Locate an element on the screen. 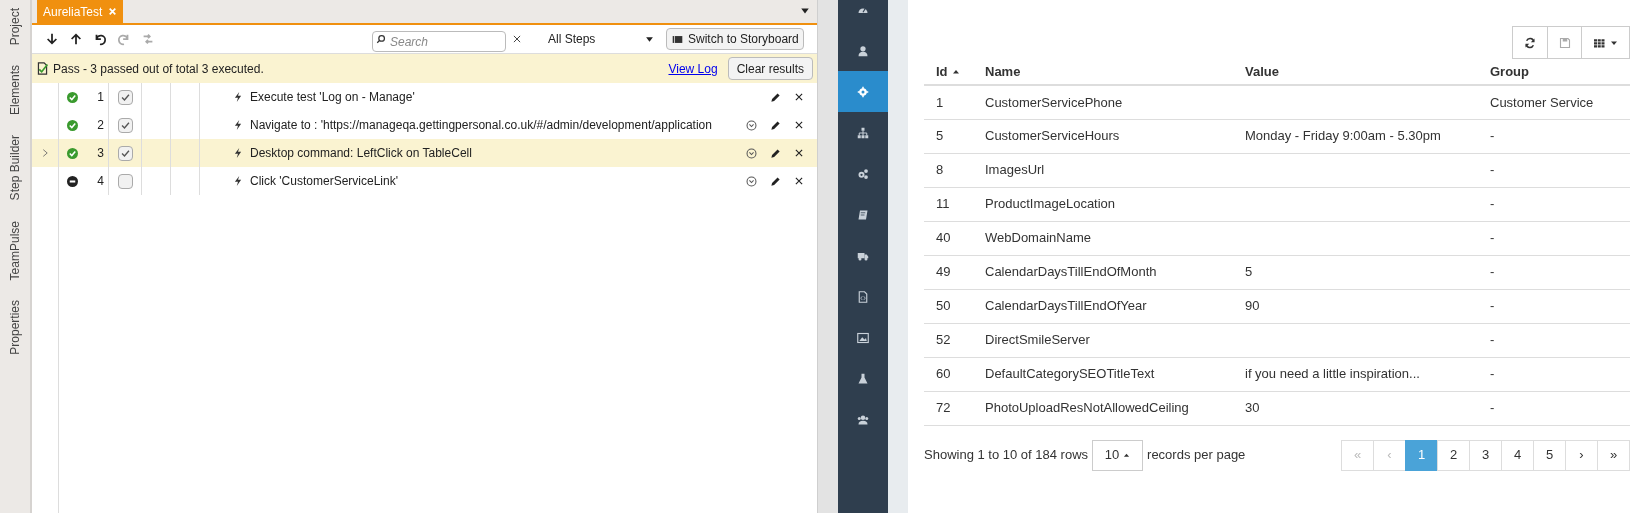 This screenshot has height=513, width=1645. table-cell: 50 is located at coordinates (943, 306).